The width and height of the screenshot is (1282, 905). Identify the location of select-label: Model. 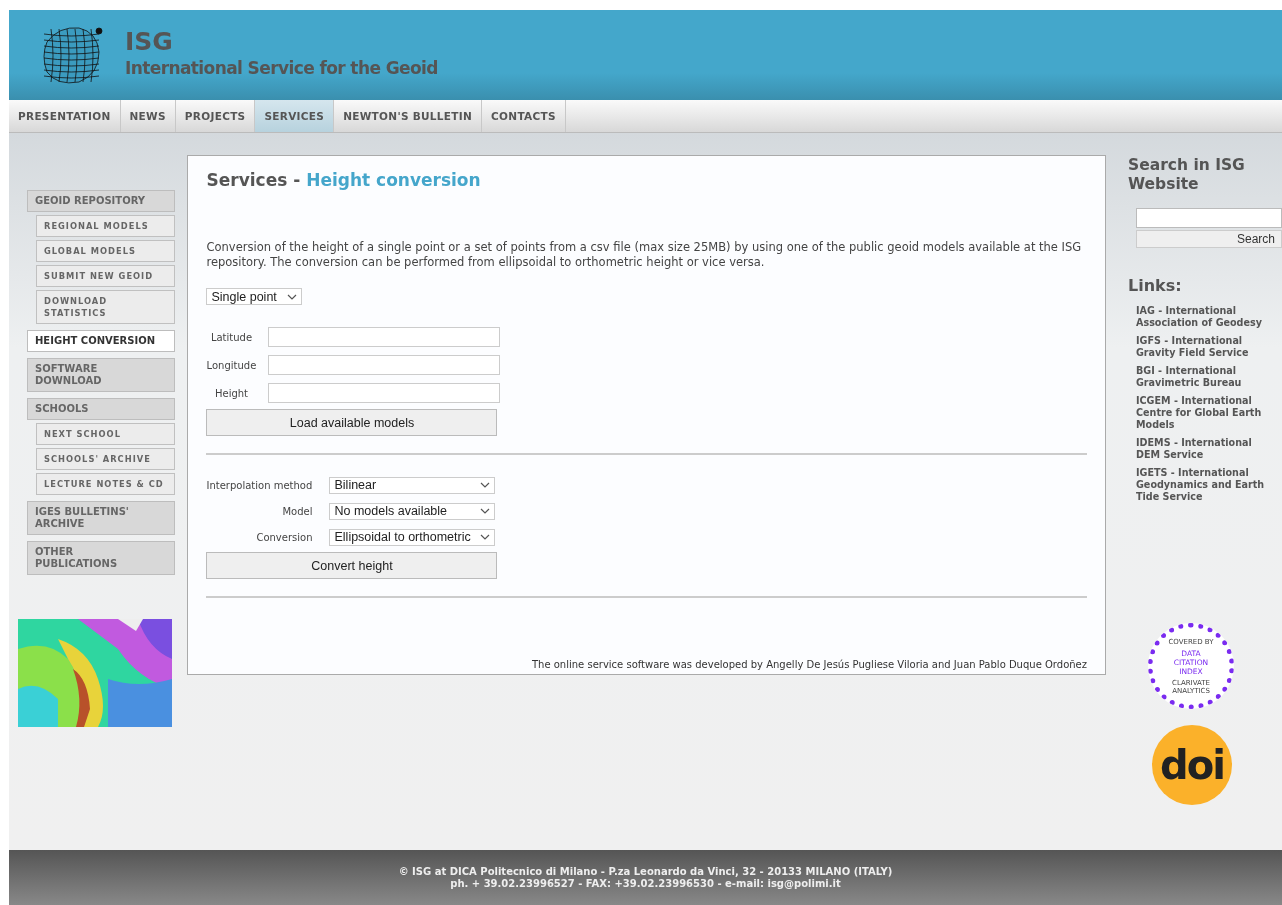
(297, 511).